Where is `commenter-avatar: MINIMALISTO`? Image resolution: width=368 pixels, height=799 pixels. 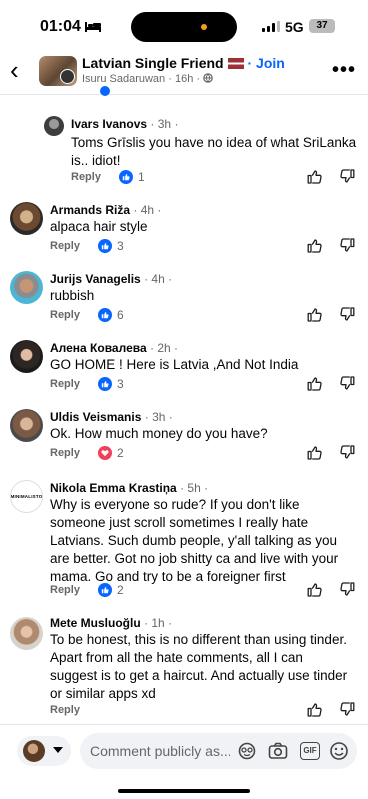 commenter-avatar: MINIMALISTO is located at coordinates (26, 496).